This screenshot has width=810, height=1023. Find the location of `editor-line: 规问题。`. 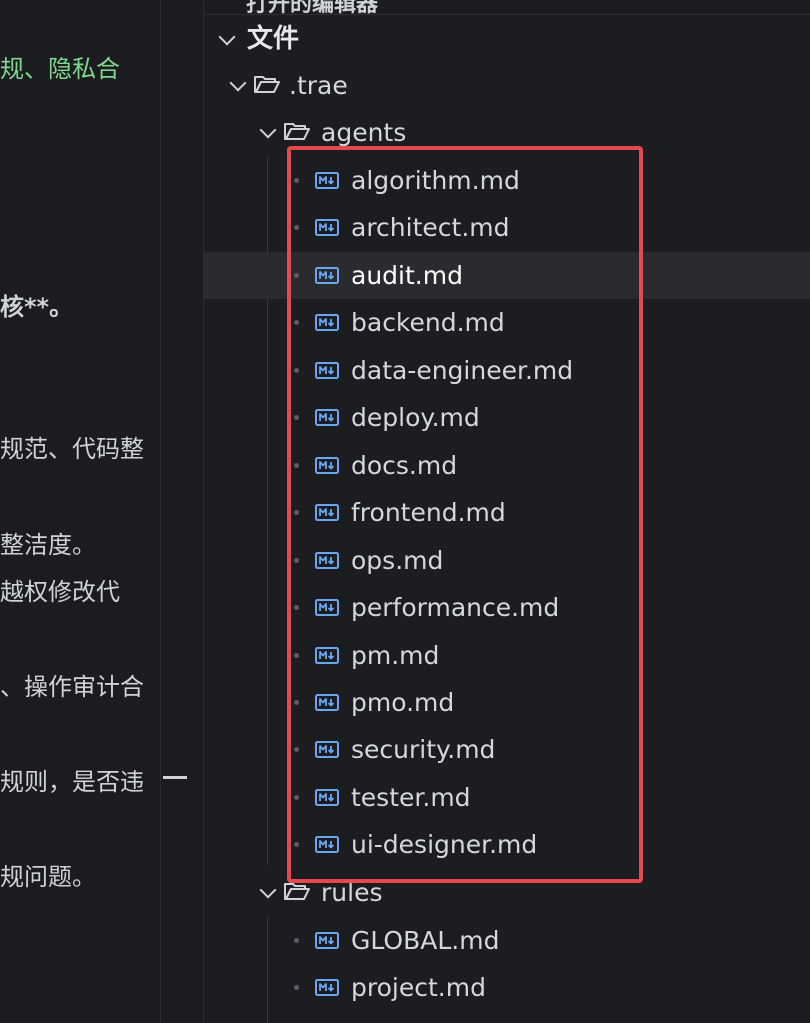

editor-line: 规问题。 is located at coordinates (48, 877).